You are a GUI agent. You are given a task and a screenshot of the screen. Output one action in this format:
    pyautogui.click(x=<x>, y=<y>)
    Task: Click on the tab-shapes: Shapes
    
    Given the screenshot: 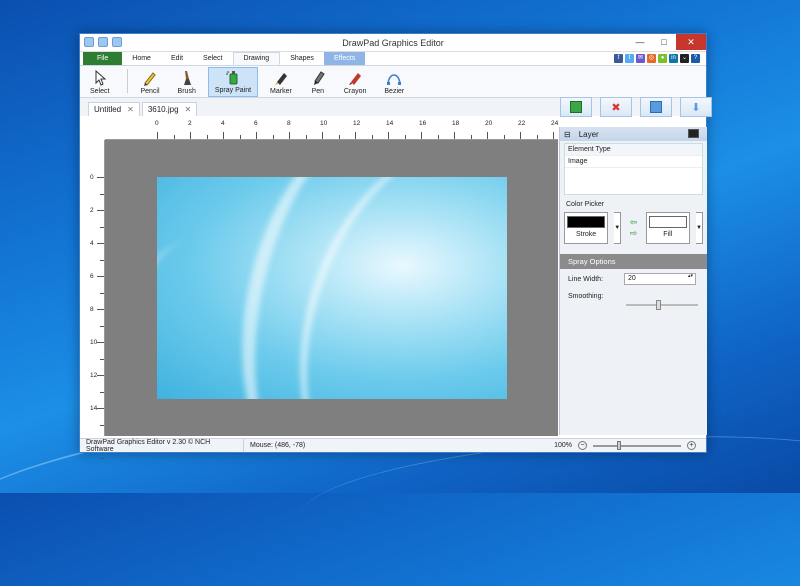 What is the action you would take?
    pyautogui.click(x=302, y=58)
    